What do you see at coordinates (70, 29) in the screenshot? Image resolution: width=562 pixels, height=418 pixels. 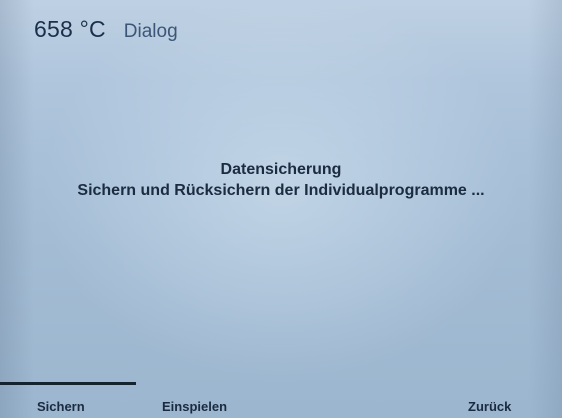 I see `temperature-readout: 658 °C` at bounding box center [70, 29].